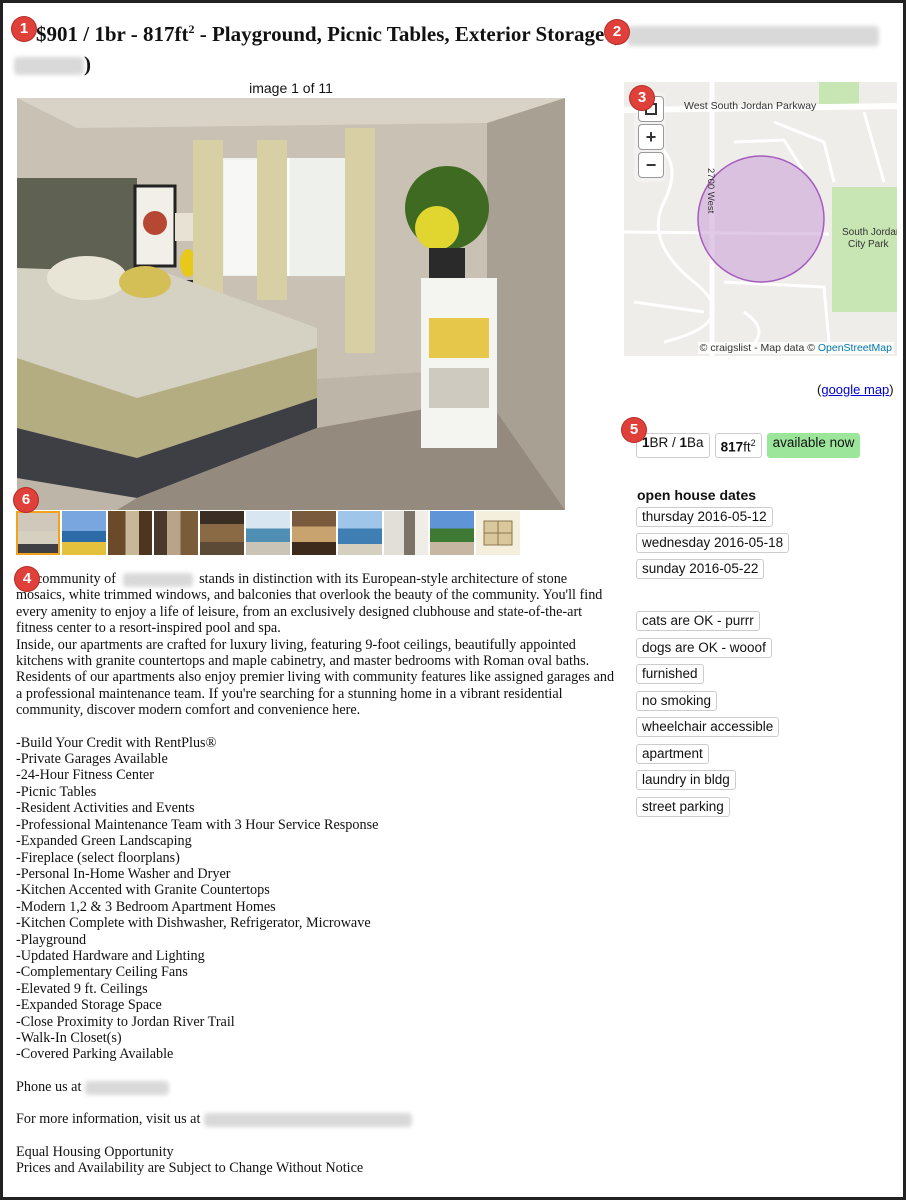 This screenshot has width=906, height=1200. I want to click on map-park-label-1: South Jordan, so click(869, 232).